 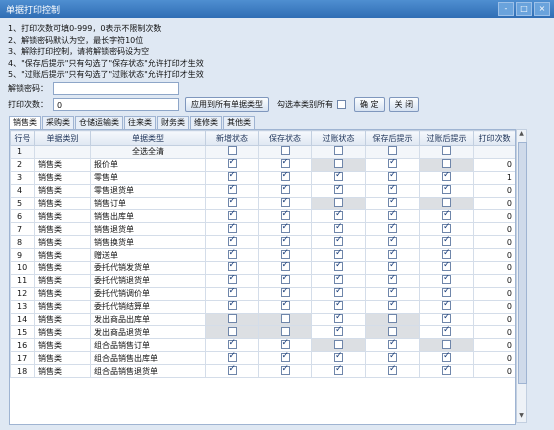 What do you see at coordinates (521, 135) in the screenshot?
I see `scroll-up-icon: ▲` at bounding box center [521, 135].